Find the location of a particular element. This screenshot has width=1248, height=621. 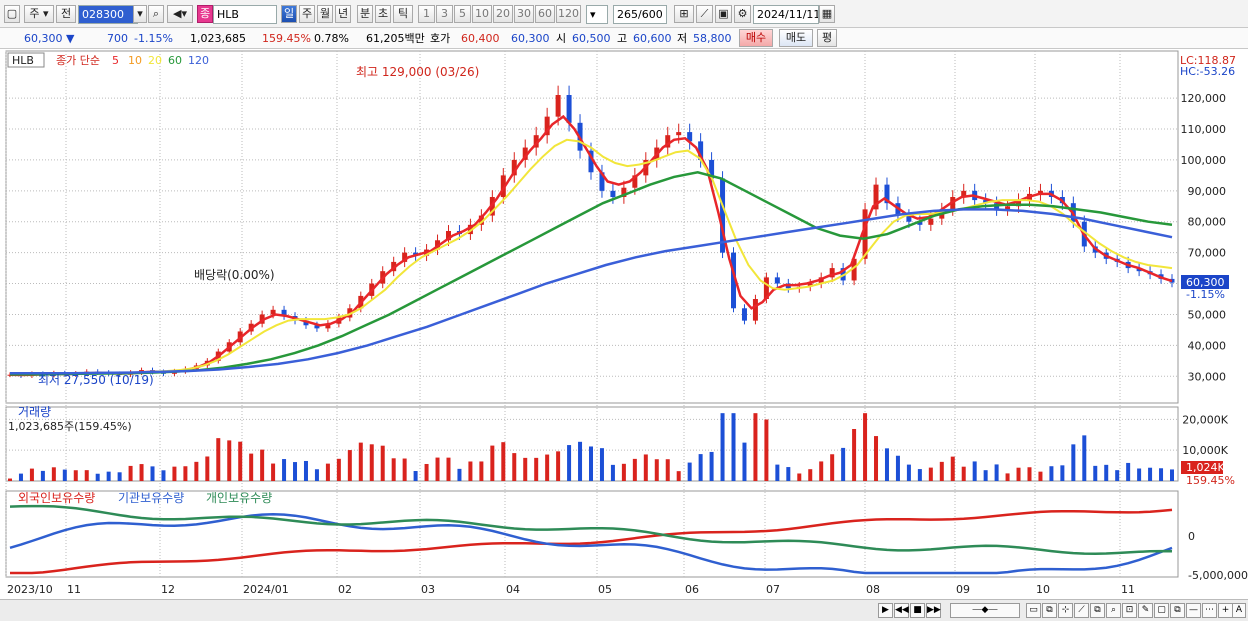

count-field: 265/600 is located at coordinates (640, 14).